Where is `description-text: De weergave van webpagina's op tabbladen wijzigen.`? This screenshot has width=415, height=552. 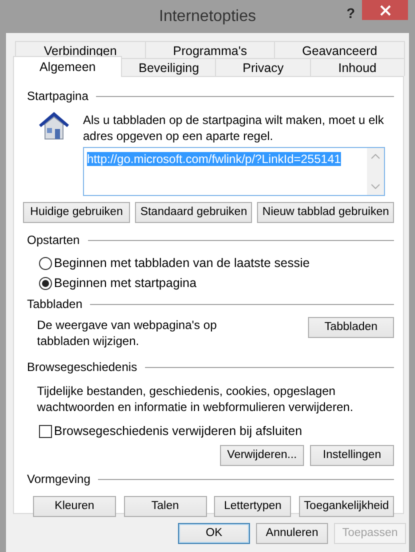 description-text: De weergave van webpagina's op tabbladen wijzigen. is located at coordinates (127, 333).